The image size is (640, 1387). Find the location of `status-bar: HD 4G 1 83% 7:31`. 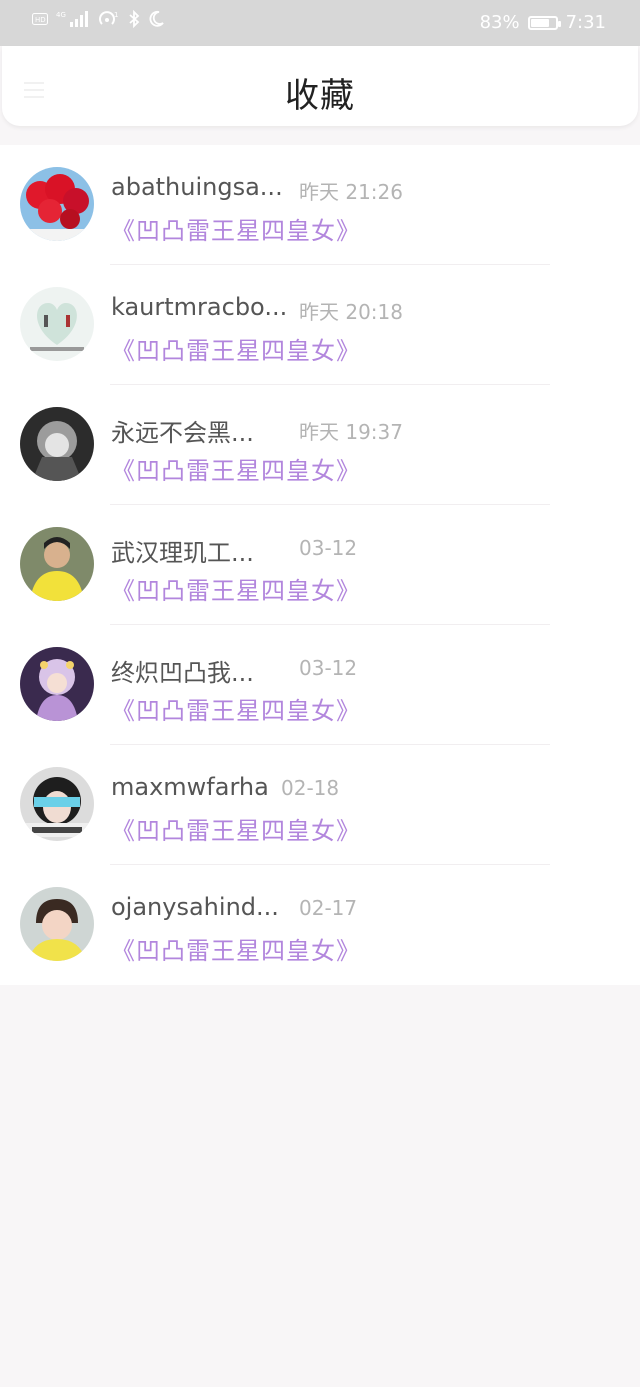

status-bar: HD 4G 1 83% 7:31 is located at coordinates (320, 23).